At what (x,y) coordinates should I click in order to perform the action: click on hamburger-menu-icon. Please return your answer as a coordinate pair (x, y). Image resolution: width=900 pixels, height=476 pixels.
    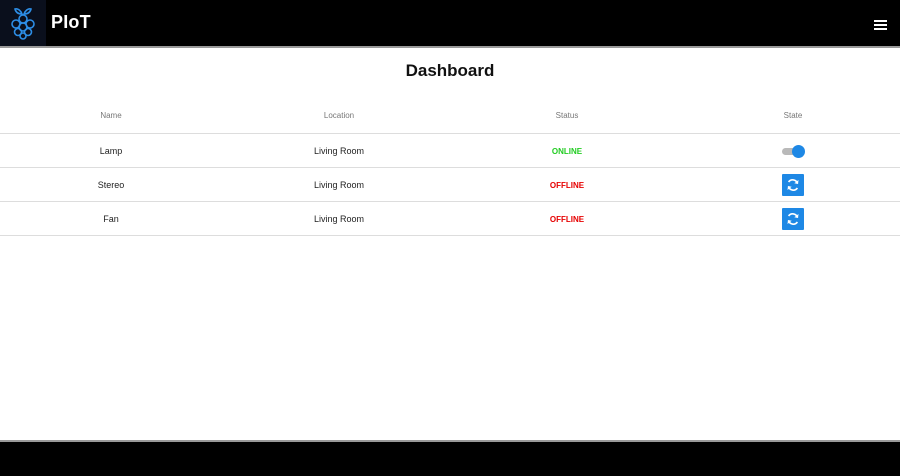
    Looking at the image, I should click on (880, 25).